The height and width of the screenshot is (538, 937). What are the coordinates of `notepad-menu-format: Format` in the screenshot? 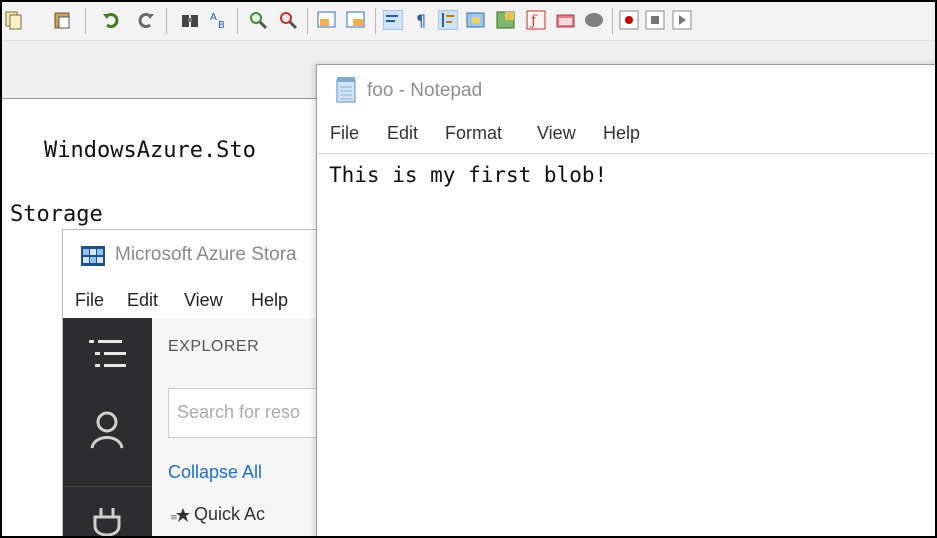 It's located at (473, 133).